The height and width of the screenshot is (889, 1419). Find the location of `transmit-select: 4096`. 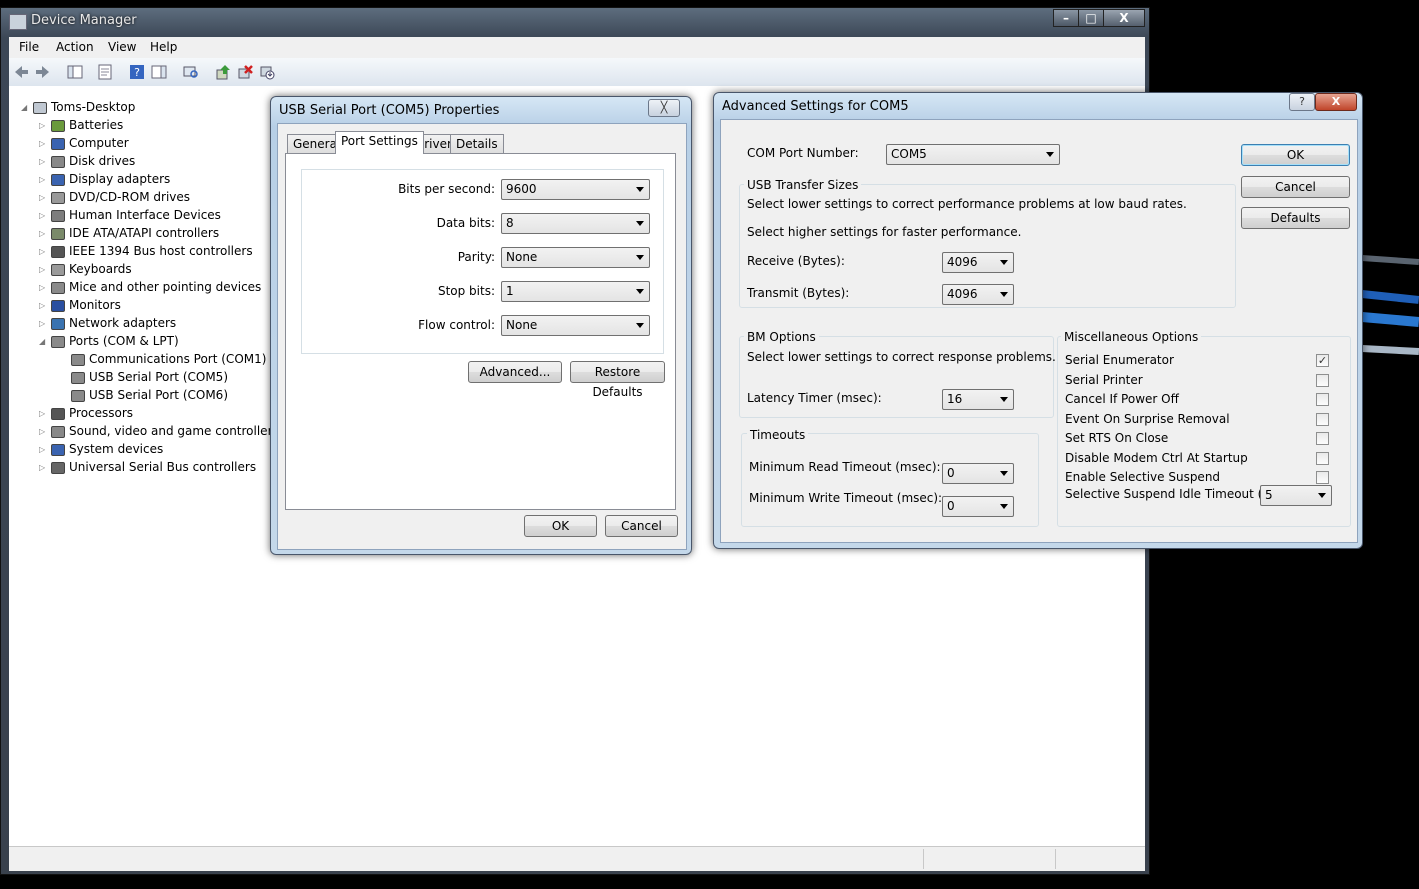

transmit-select: 4096 is located at coordinates (978, 294).